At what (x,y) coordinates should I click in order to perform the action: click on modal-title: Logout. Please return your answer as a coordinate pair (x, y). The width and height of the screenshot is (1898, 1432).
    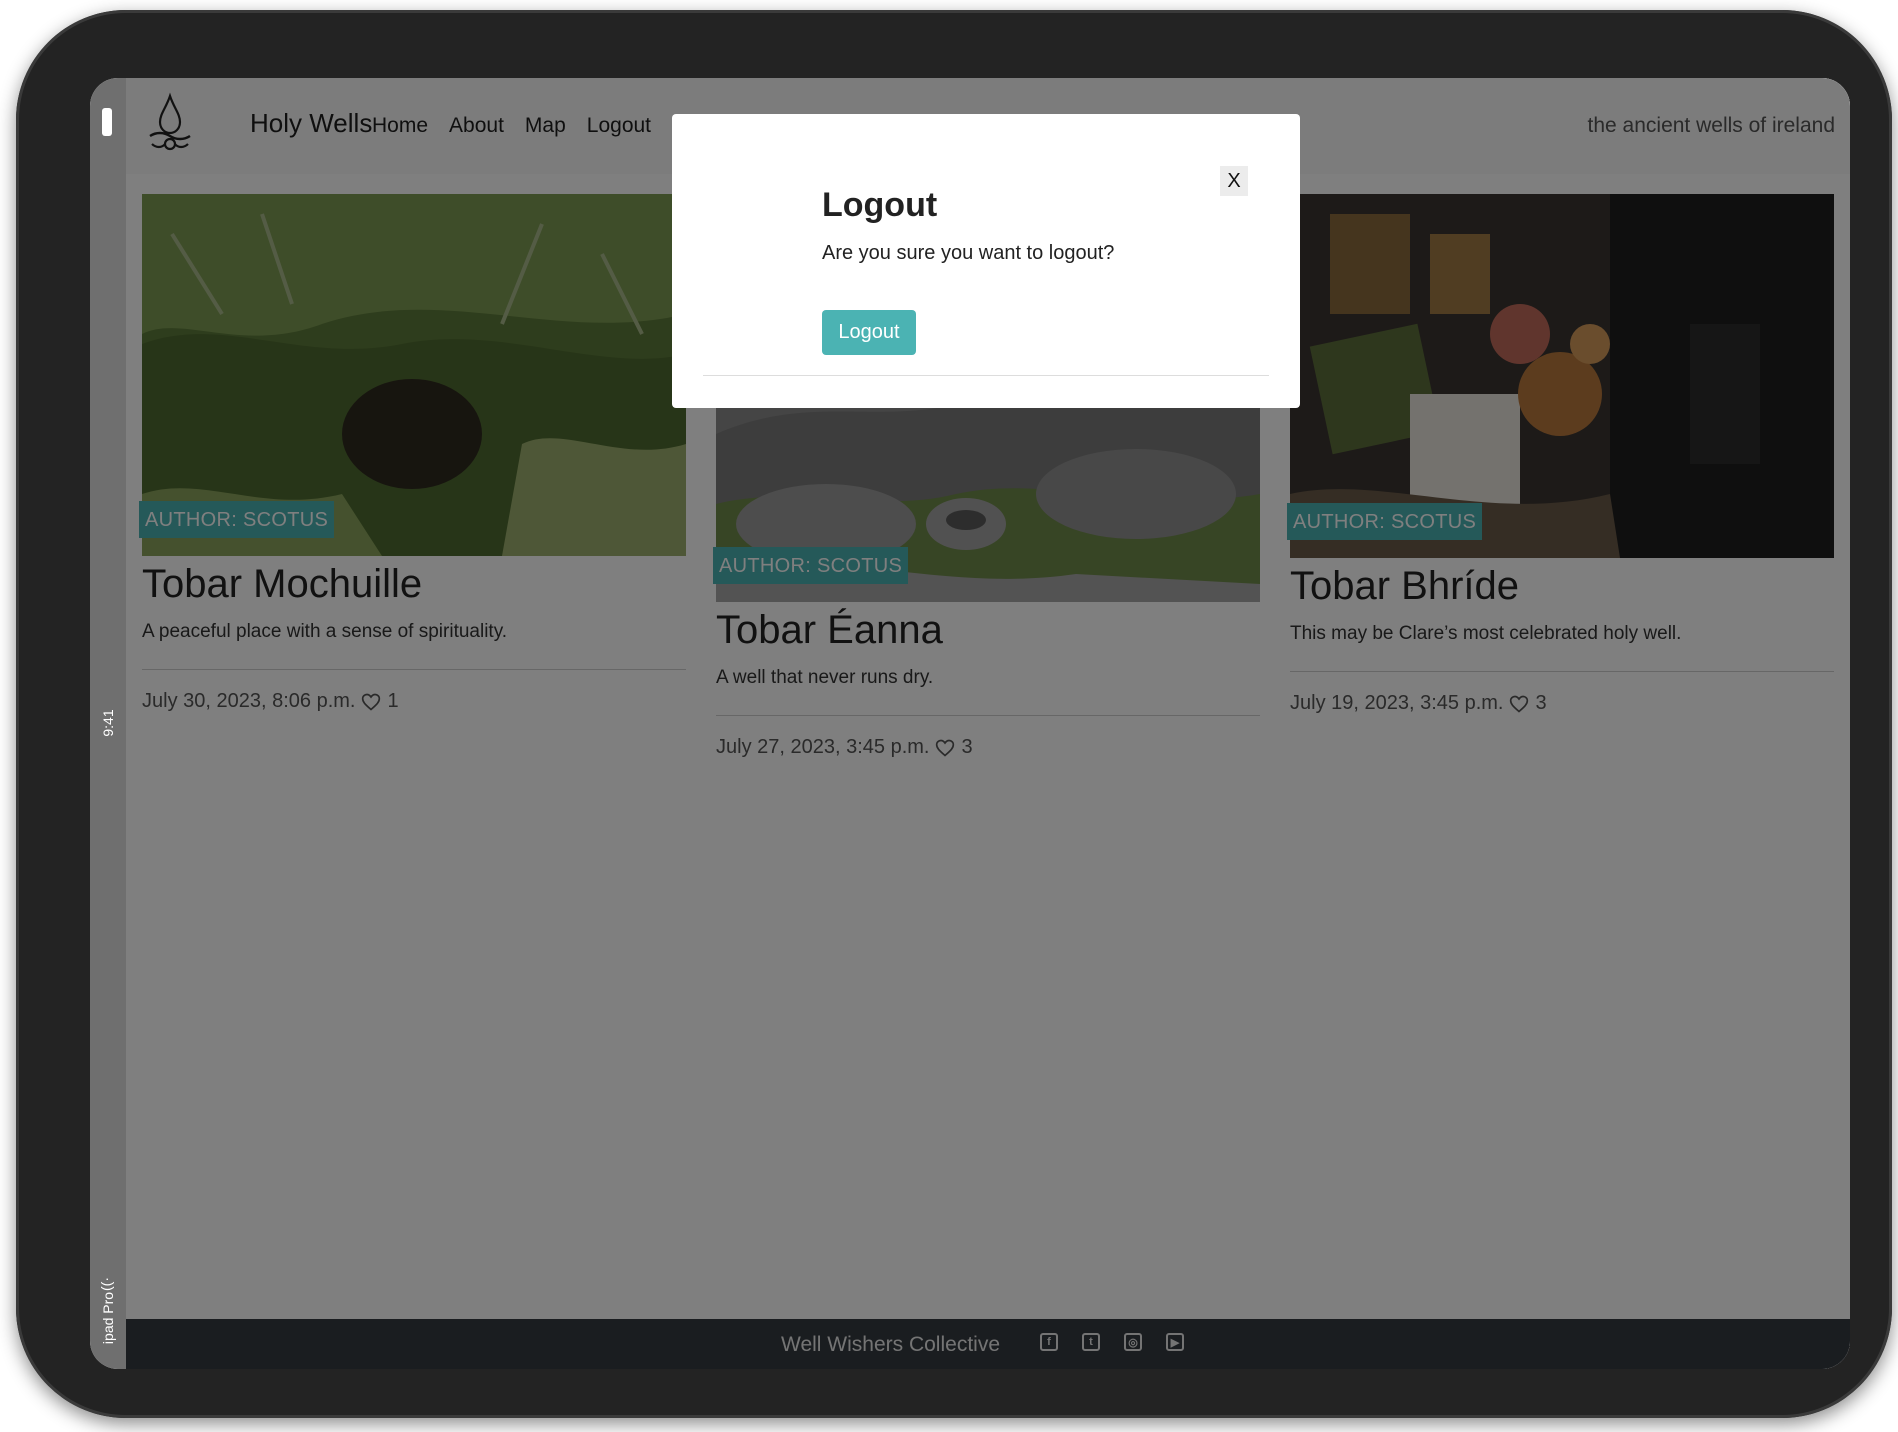
    Looking at the image, I should click on (880, 205).